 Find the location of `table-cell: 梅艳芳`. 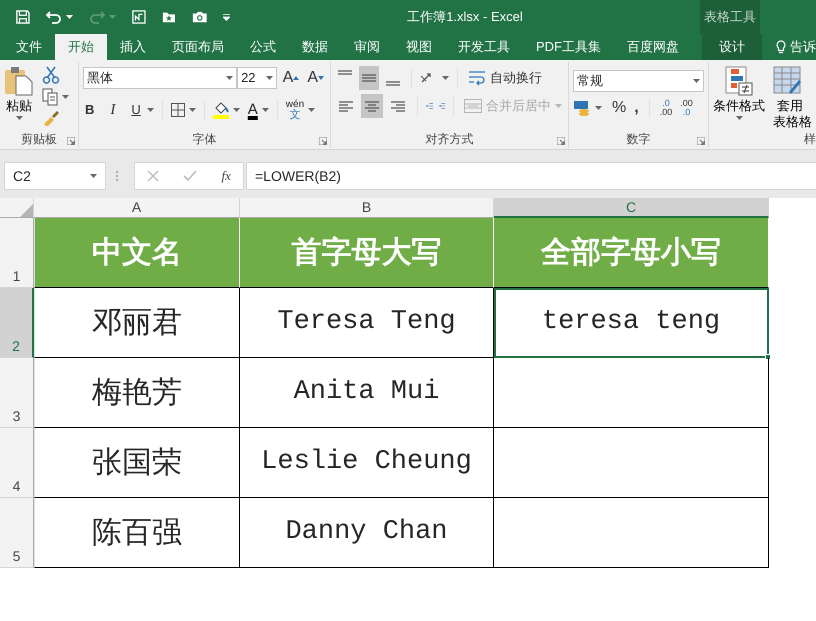

table-cell: 梅艳芳 is located at coordinates (137, 393).